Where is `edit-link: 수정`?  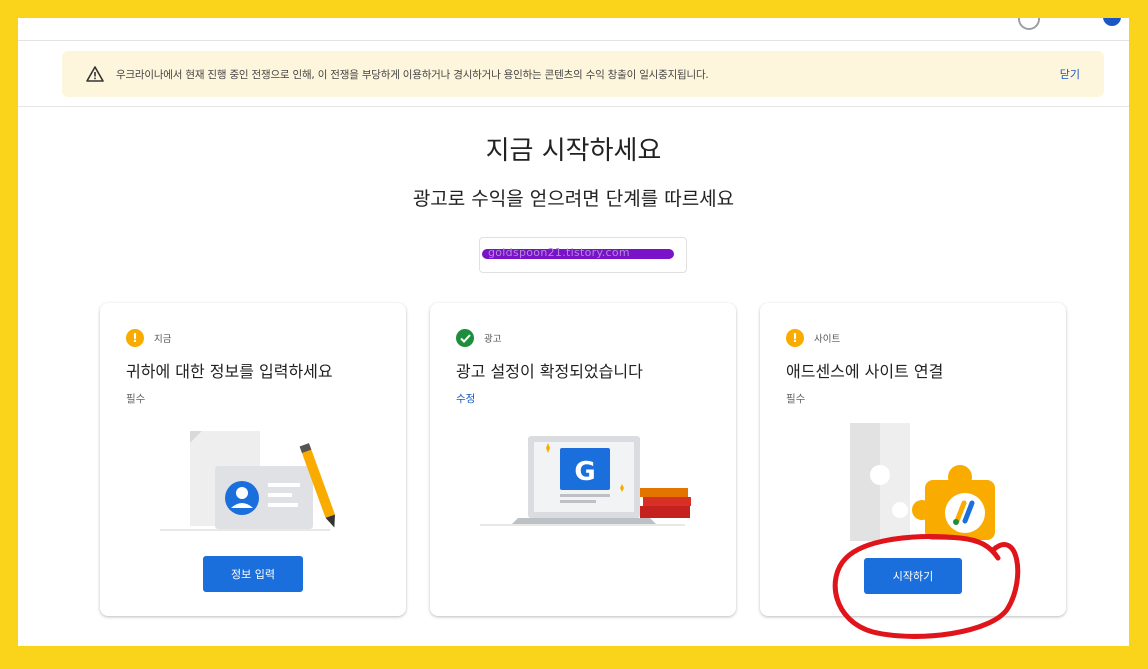
edit-link: 수정 is located at coordinates (465, 398).